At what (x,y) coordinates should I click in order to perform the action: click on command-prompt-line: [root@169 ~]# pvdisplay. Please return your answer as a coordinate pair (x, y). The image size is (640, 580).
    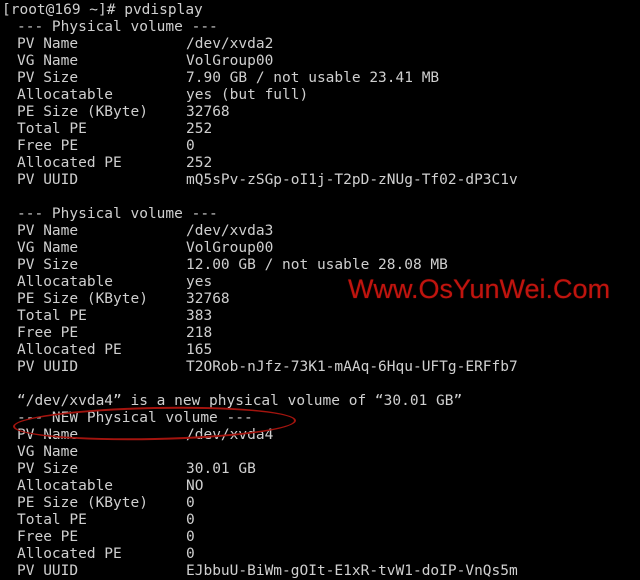
    Looking at the image, I should click on (102, 10).